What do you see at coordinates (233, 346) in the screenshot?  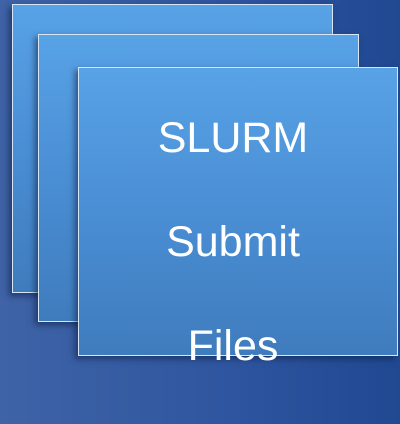 I see `stack-label-line-3: Files` at bounding box center [233, 346].